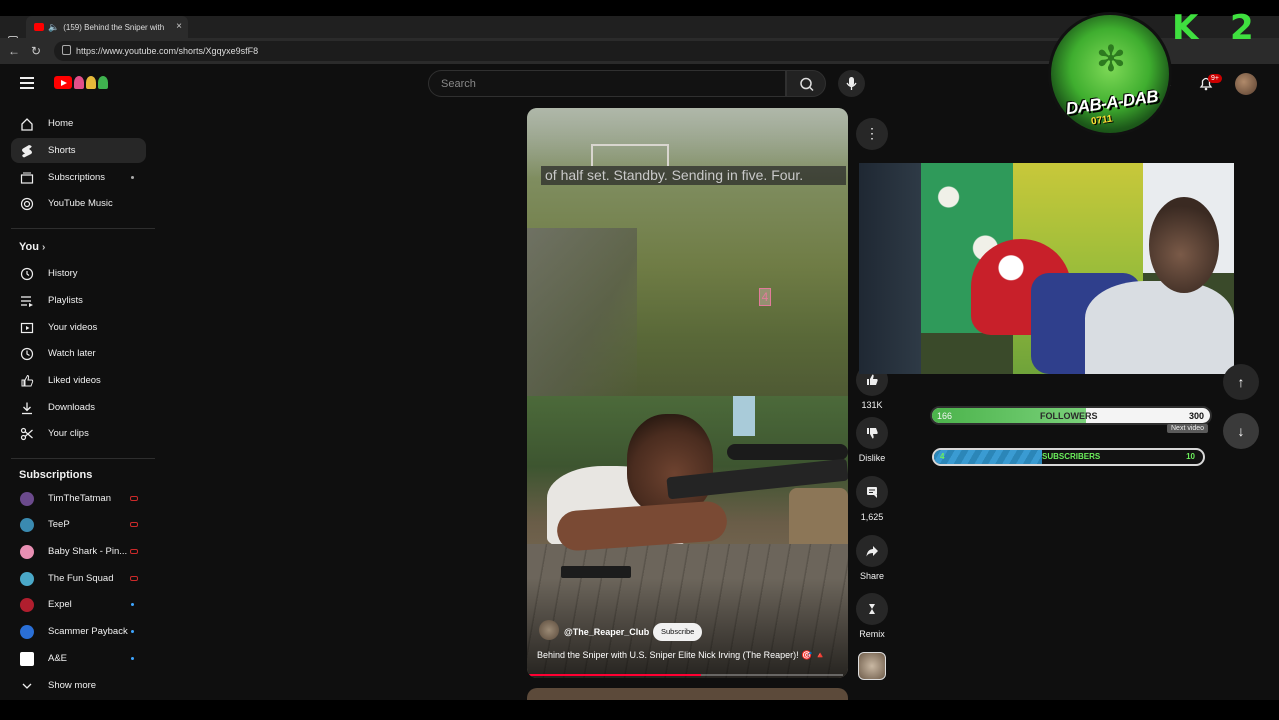 This screenshot has width=1279, height=720. I want to click on progress-bar, so click(685, 675).